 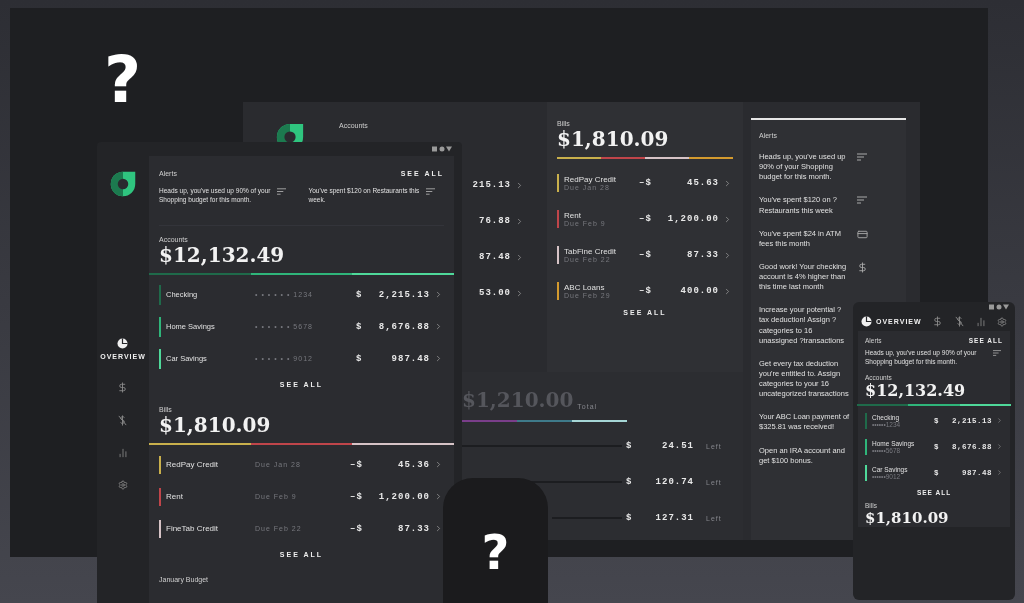 What do you see at coordinates (674, 518) in the screenshot?
I see `budget-amount: 127.31` at bounding box center [674, 518].